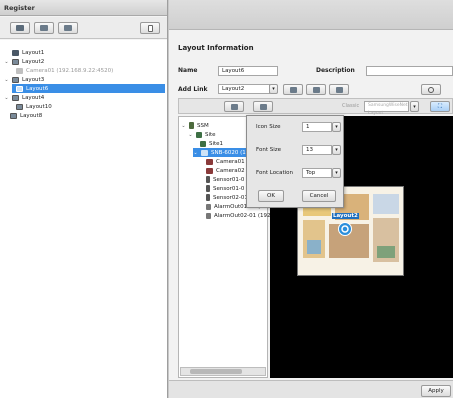 This screenshot has width=453, height=398. What do you see at coordinates (336, 150) in the screenshot?
I see `font-size-dropdown-button: ▾` at bounding box center [336, 150].